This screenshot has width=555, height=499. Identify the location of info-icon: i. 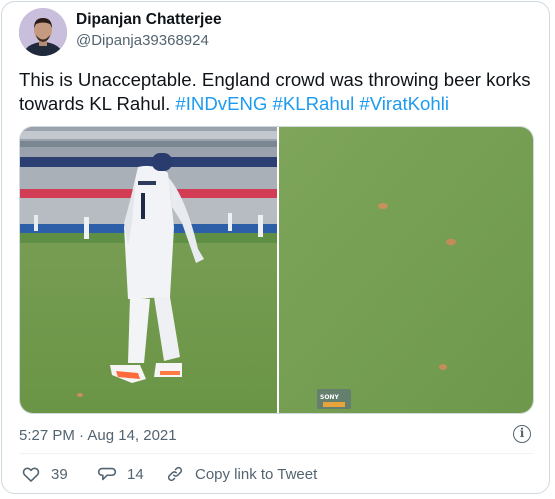
(522, 434).